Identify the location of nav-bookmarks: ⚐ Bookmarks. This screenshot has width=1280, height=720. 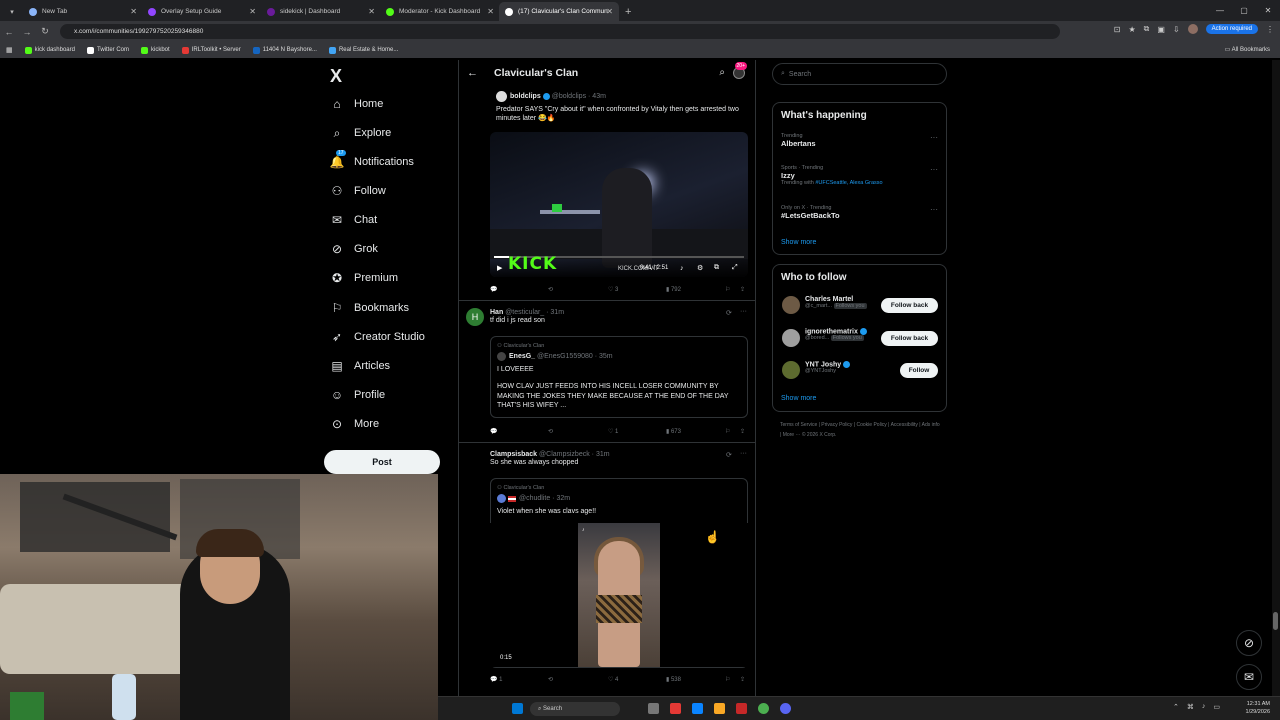
(369, 308).